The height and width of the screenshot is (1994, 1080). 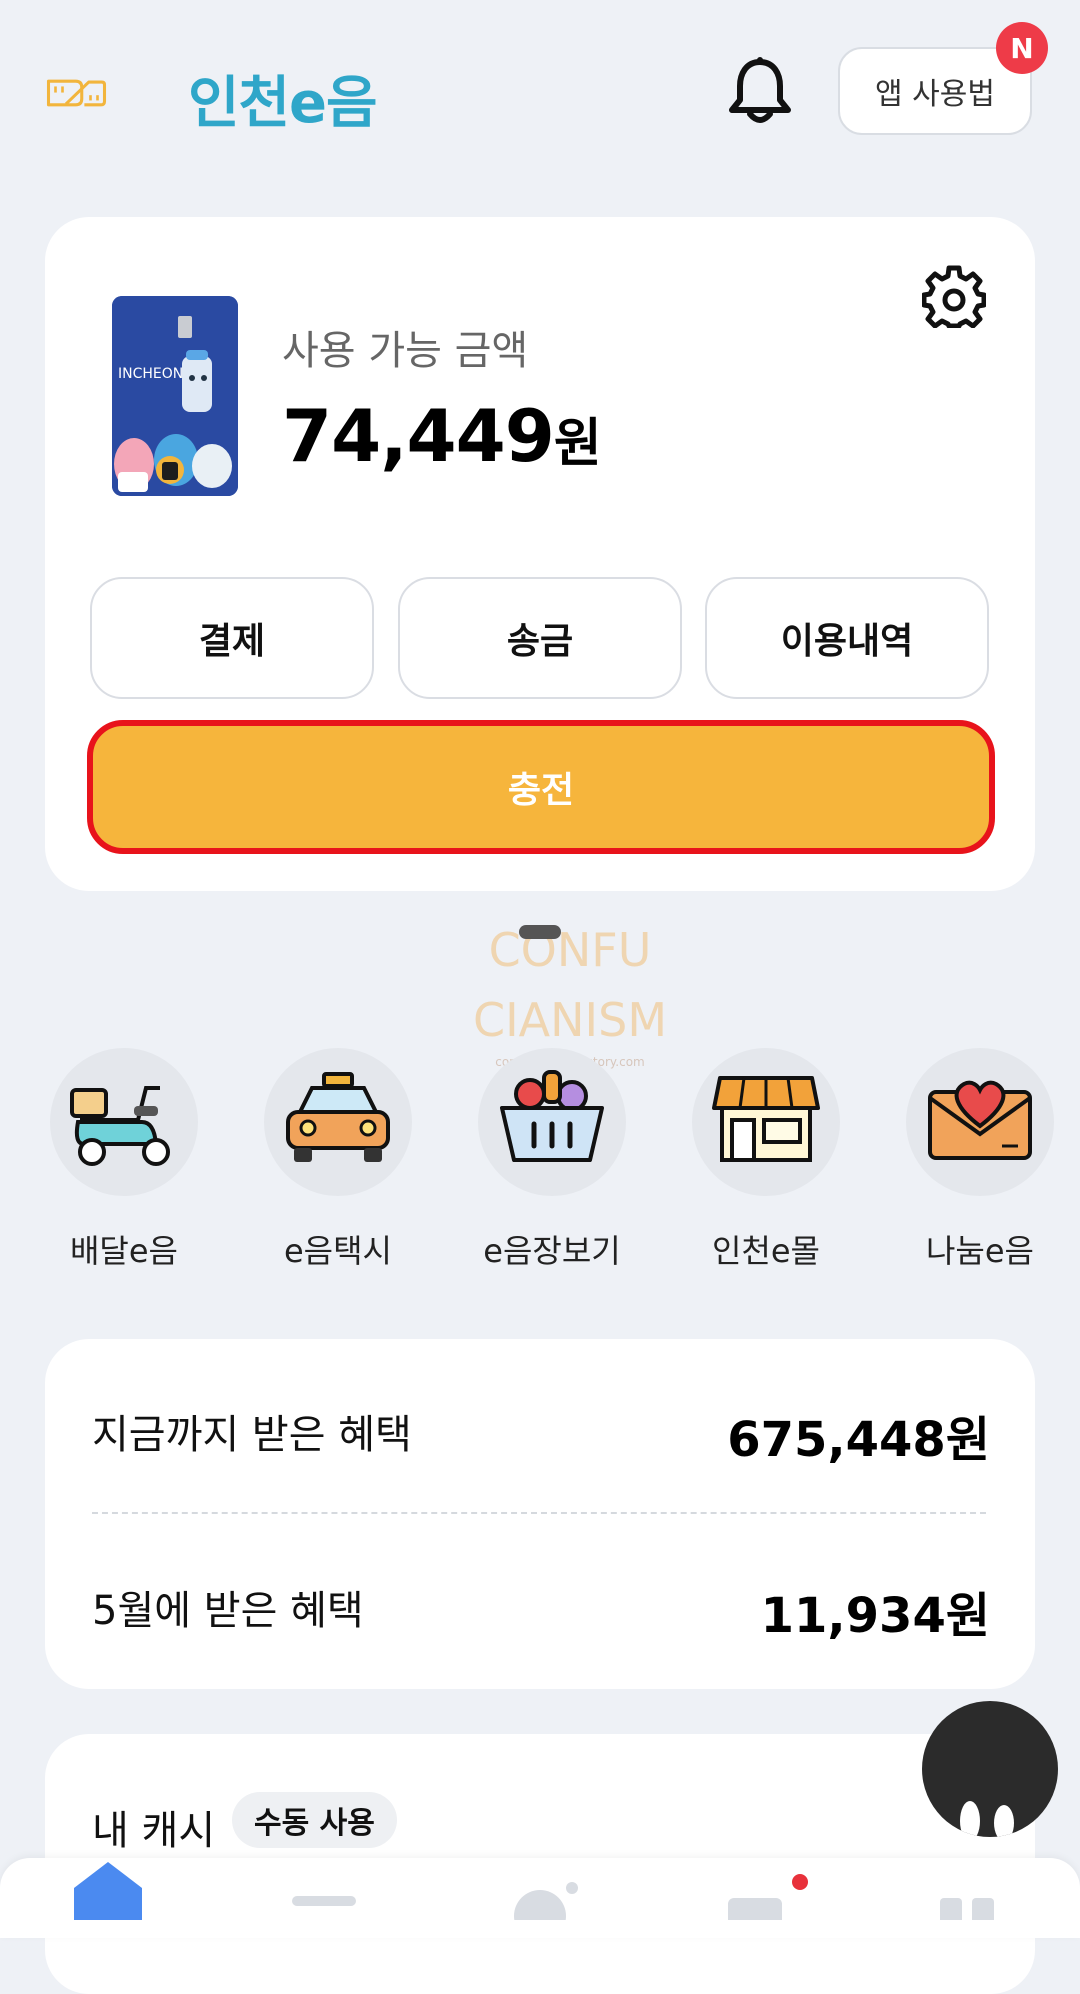 I want to click on total-benefit-label: 지금까지 받은 혜택, so click(x=252, y=1435).